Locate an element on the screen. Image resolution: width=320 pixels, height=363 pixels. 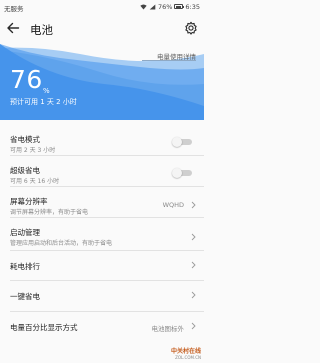
setting-label: 电量百分比显示方式 is located at coordinates (44, 327).